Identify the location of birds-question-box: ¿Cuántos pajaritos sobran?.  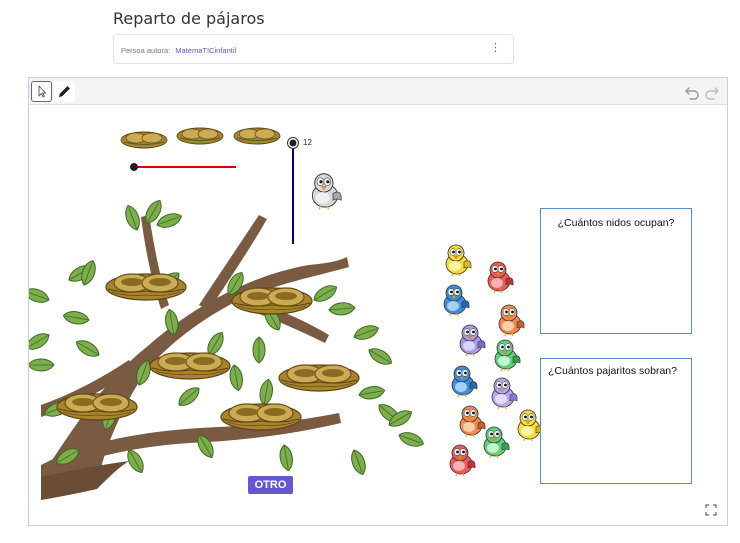
(616, 421).